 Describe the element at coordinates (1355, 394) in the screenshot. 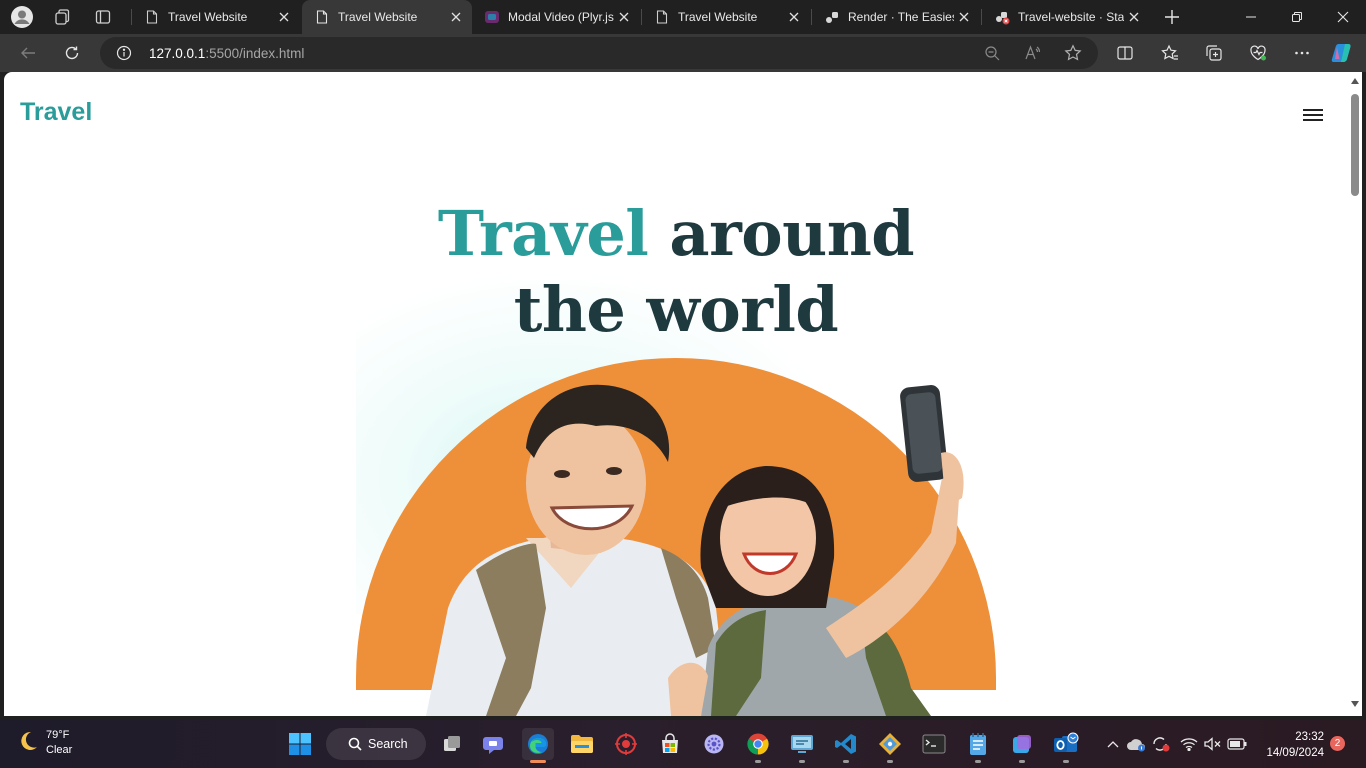

I see `page-scrollbar` at that location.